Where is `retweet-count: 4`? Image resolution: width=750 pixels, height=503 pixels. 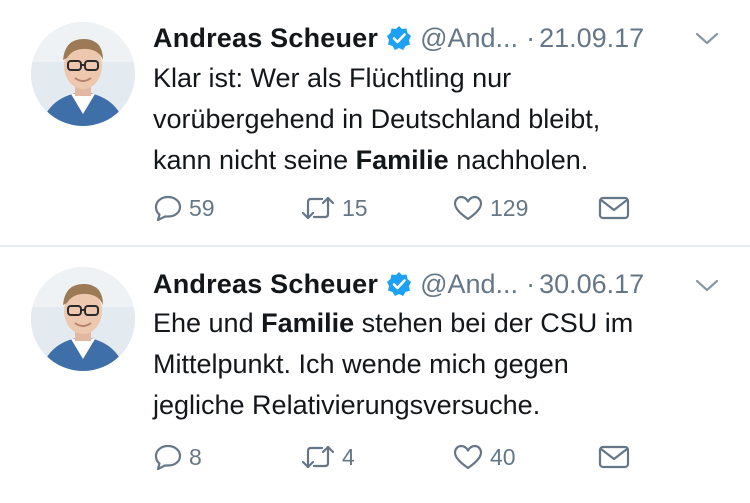 retweet-count: 4 is located at coordinates (348, 456).